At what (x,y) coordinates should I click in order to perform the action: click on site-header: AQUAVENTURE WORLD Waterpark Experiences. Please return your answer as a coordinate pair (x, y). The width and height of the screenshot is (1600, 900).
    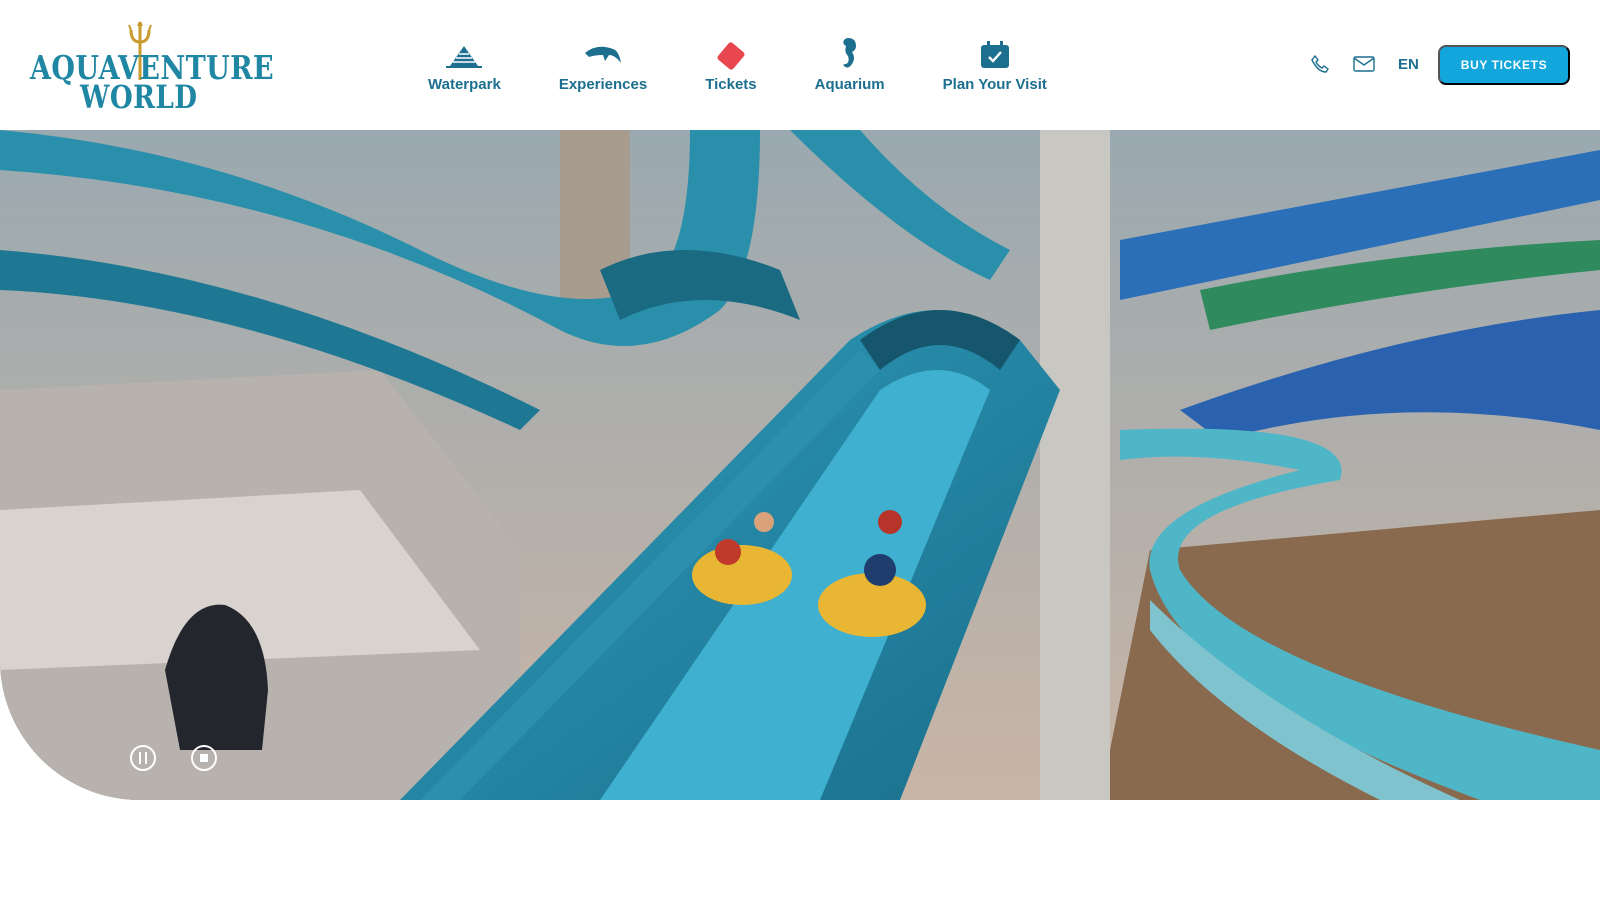
    Looking at the image, I should click on (800, 65).